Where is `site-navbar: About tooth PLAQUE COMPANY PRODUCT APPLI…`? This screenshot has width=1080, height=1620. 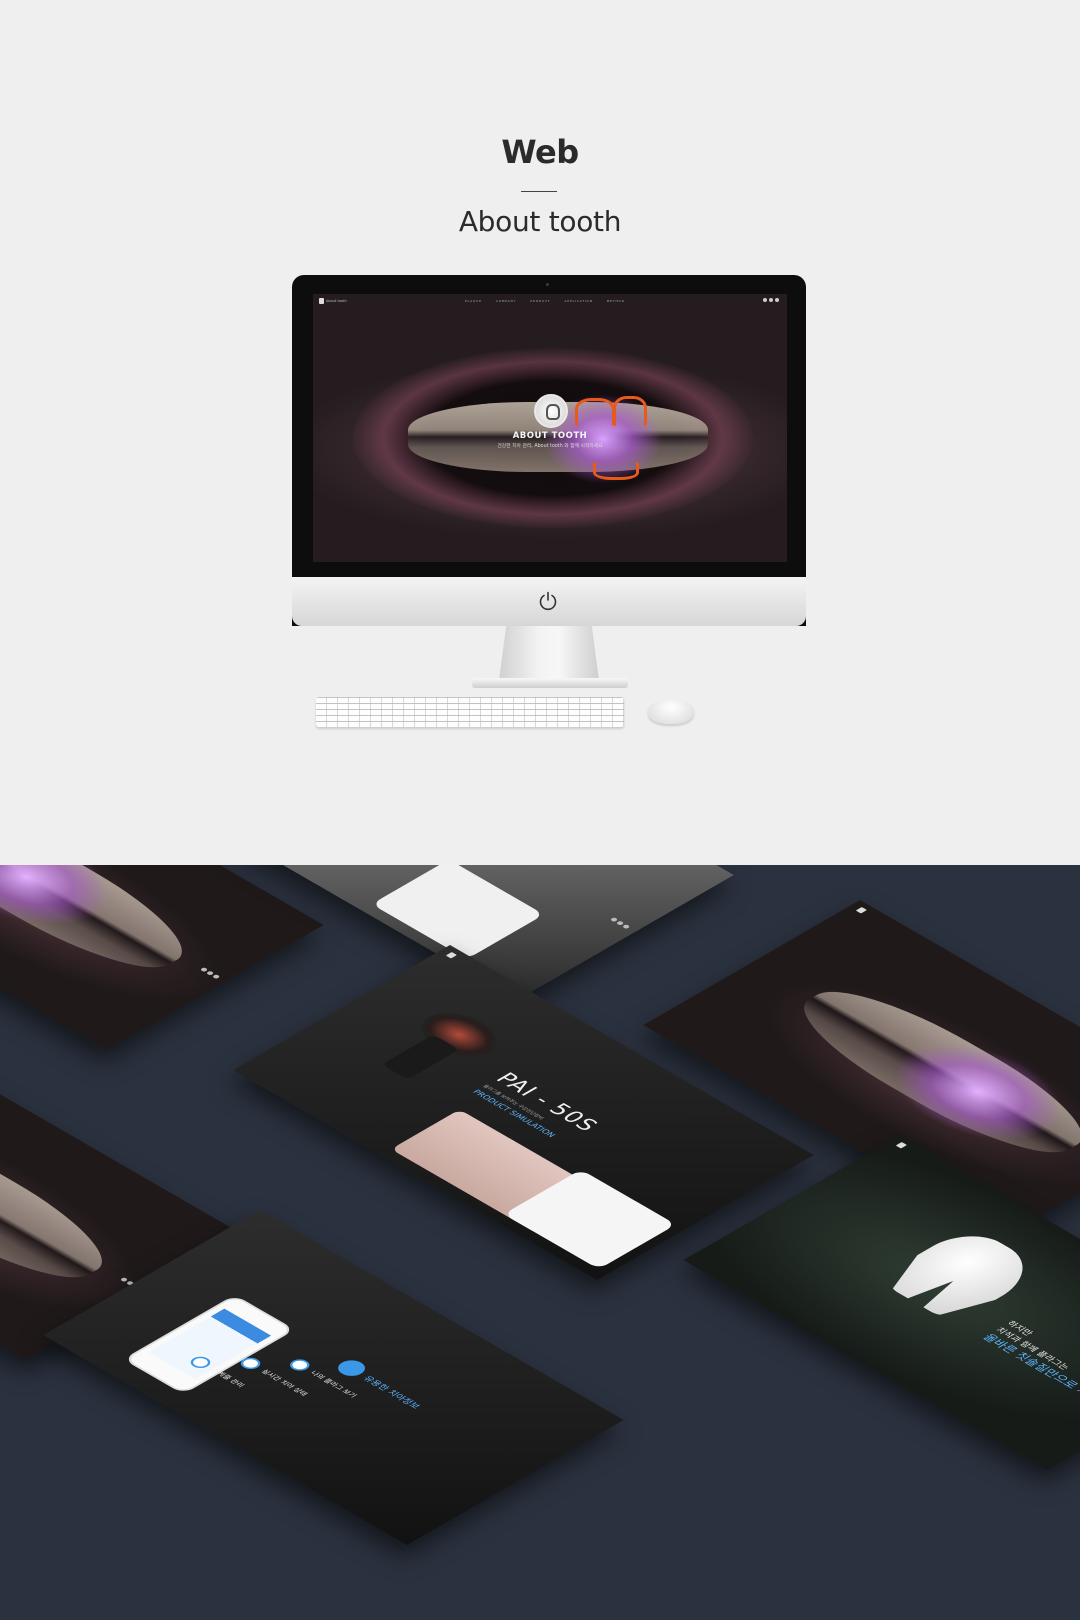 site-navbar: About tooth PLAQUE COMPANY PRODUCT APPLI… is located at coordinates (550, 301).